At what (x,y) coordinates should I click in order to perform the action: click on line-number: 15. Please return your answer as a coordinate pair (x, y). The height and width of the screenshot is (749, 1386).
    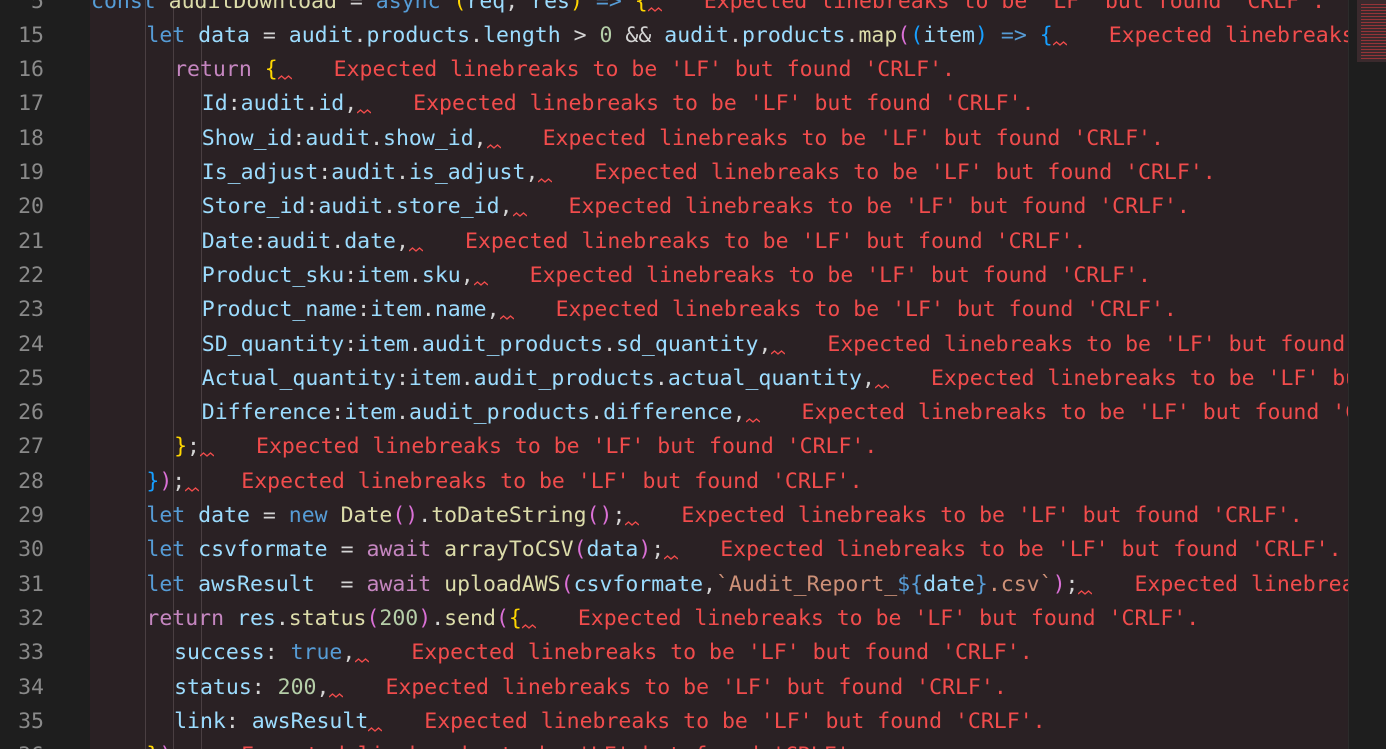
    Looking at the image, I should click on (31, 35).